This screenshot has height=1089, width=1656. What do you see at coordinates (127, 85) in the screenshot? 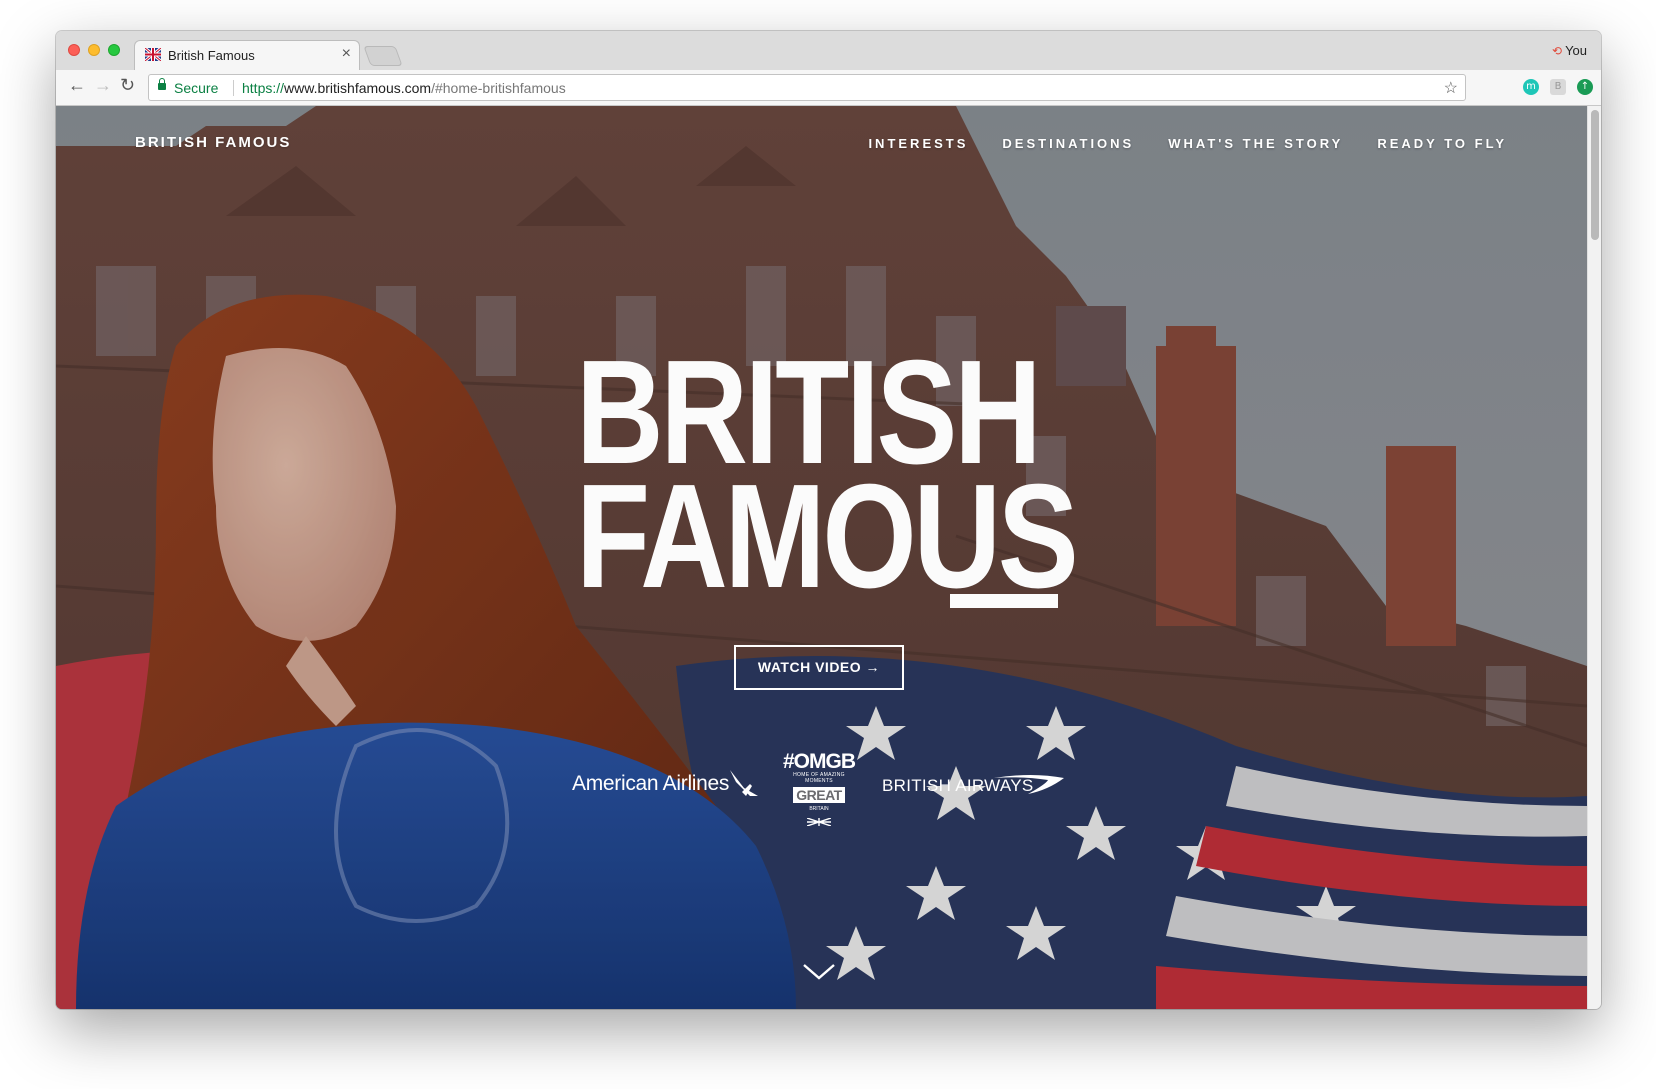
I see `reload-icon: ↻` at bounding box center [127, 85].